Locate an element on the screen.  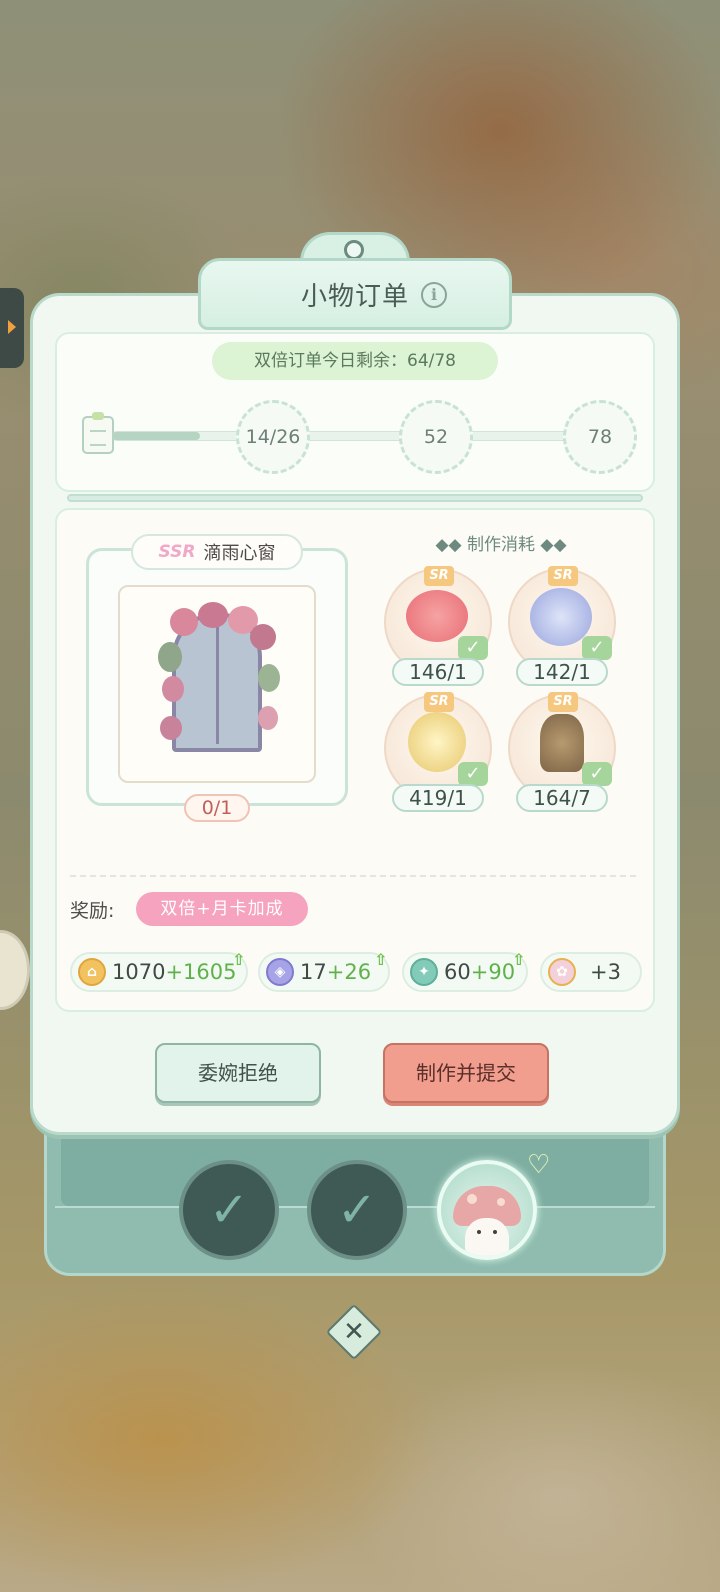
close-icon: ✕ is located at coordinates (354, 1332).